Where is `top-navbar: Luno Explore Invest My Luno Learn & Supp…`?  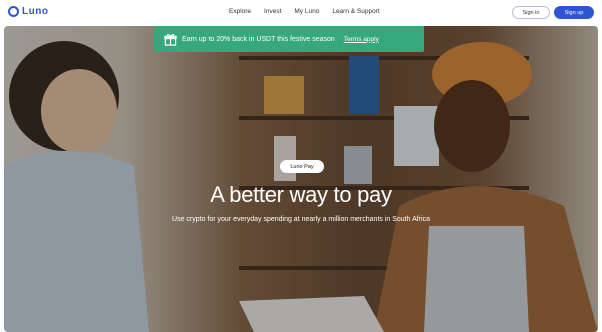 top-navbar: Luno Explore Invest My Luno Learn & Supp… is located at coordinates (301, 13).